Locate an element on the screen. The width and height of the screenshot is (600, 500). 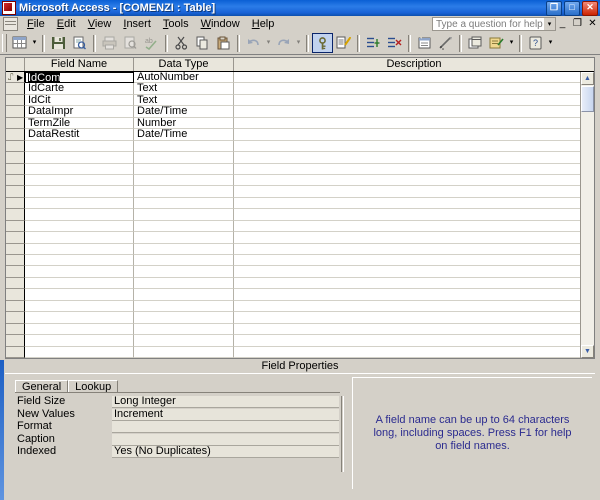
scroll-thumb is located at coordinates (587, 99).